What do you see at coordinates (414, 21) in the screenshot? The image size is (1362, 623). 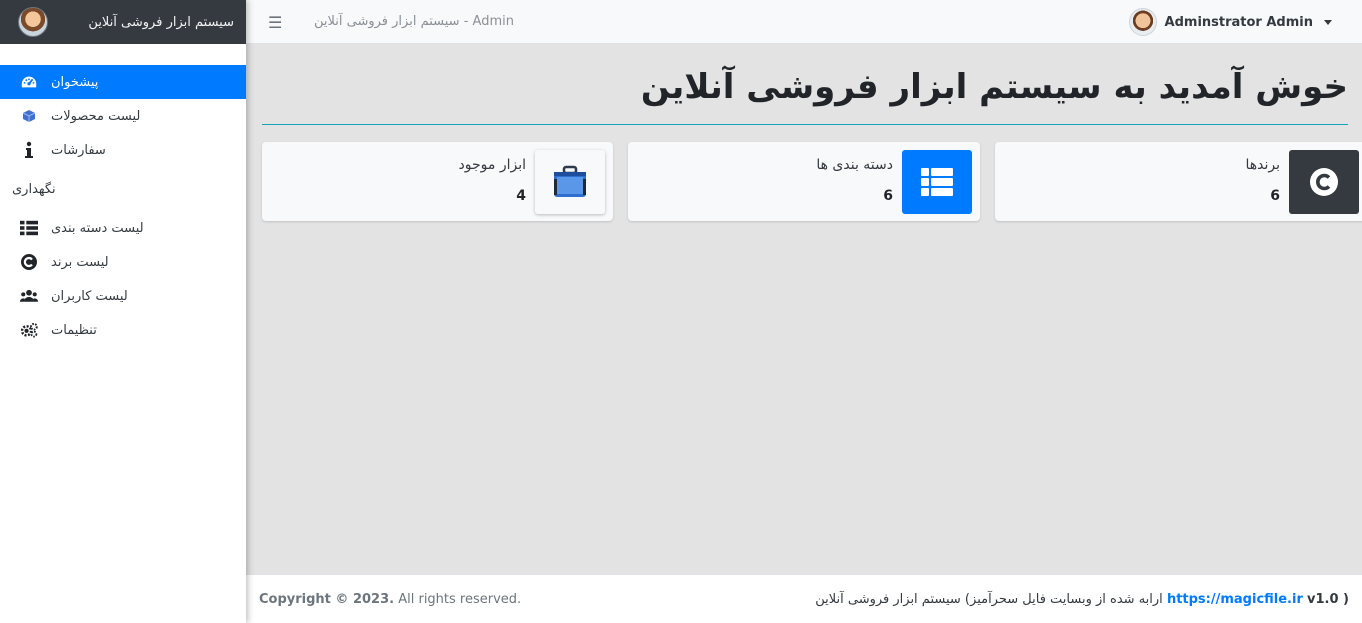 I see `topbar-title: سیستم ابزار فروشی آنلاین - Admin` at bounding box center [414, 21].